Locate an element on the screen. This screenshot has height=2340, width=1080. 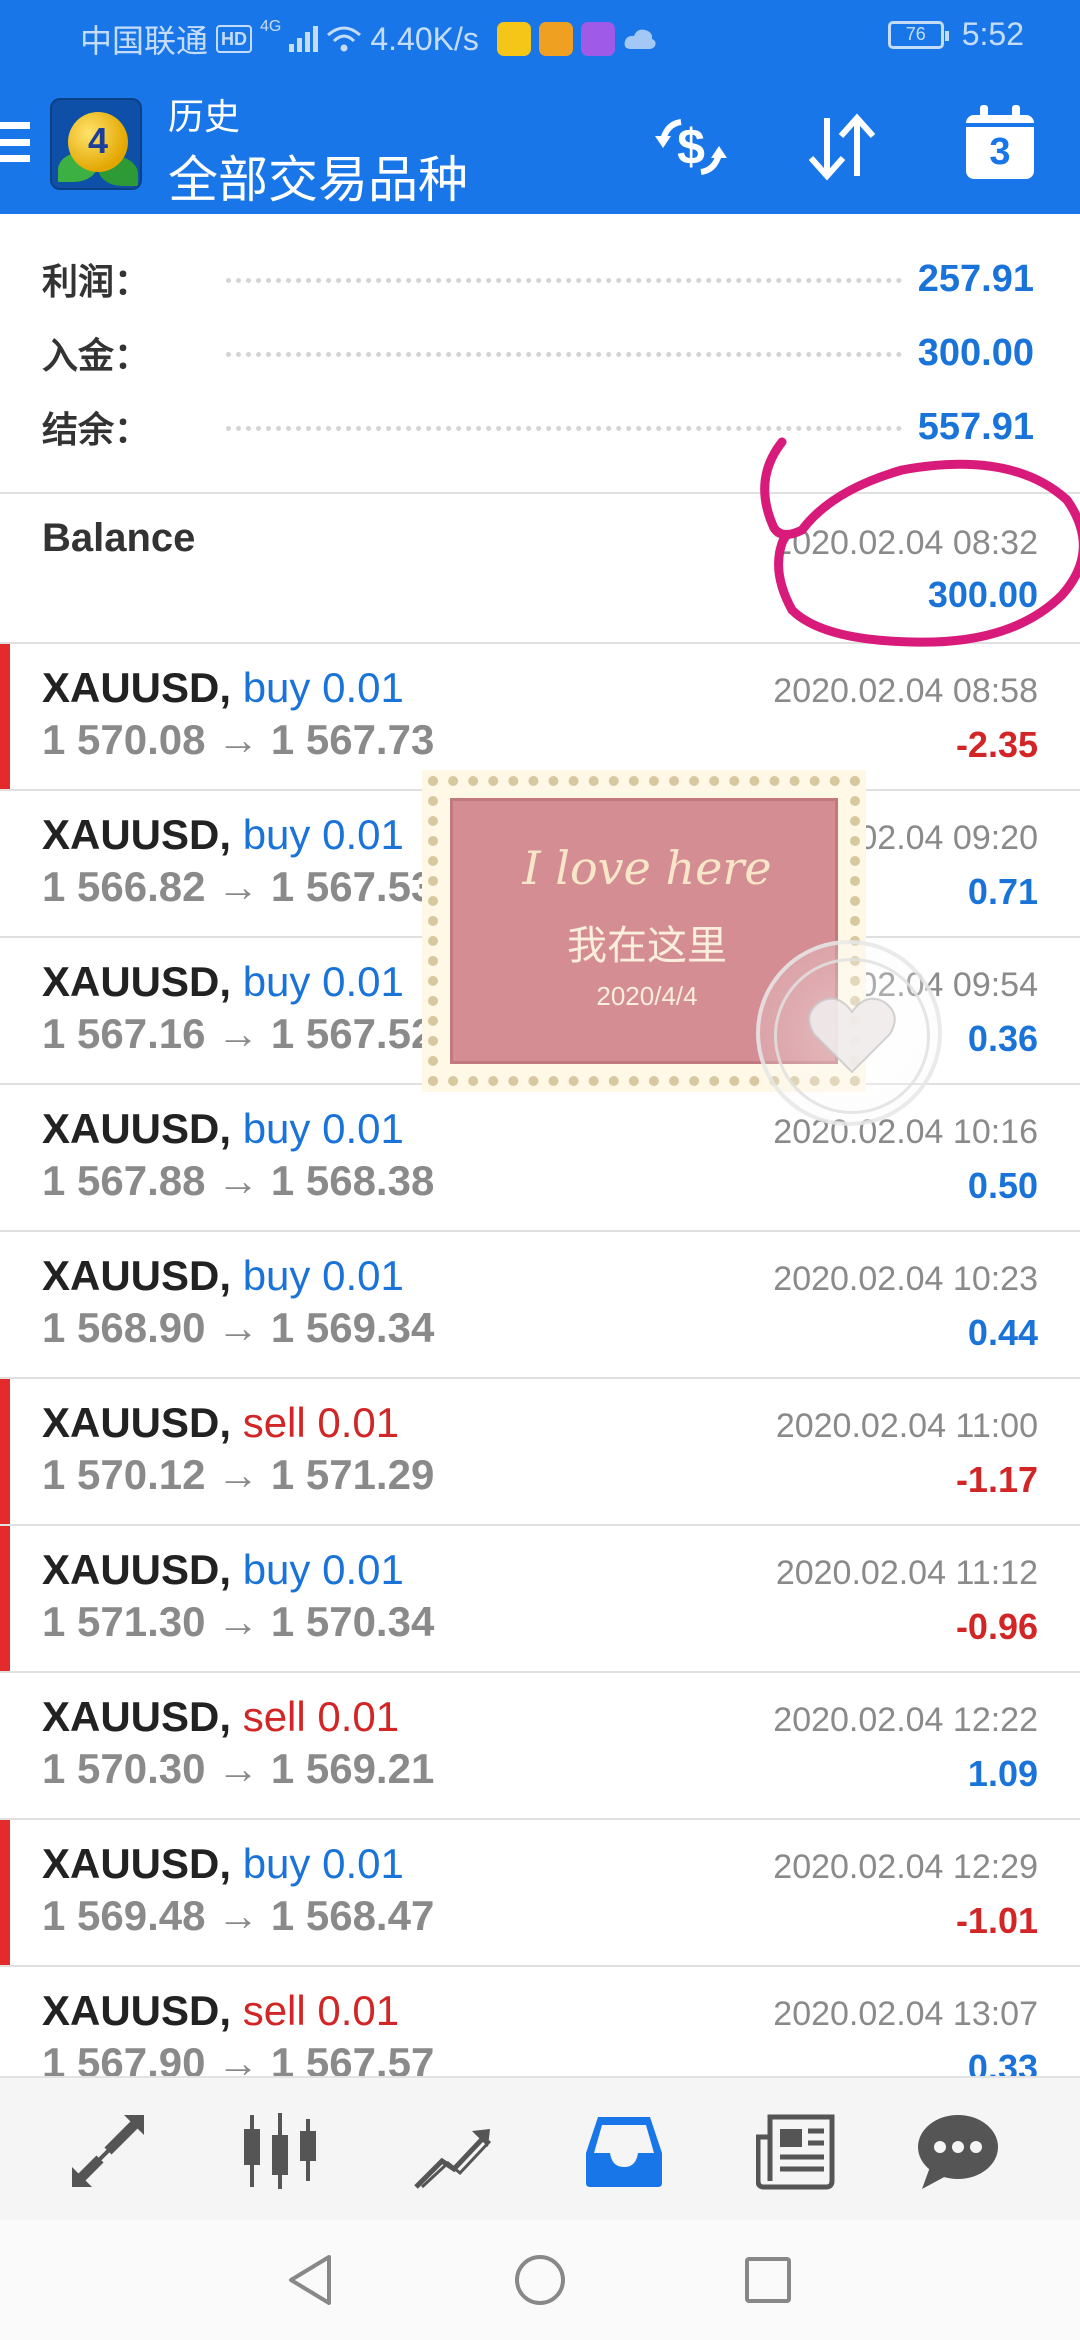
status-right: 76 5:52 is located at coordinates (955, 34).